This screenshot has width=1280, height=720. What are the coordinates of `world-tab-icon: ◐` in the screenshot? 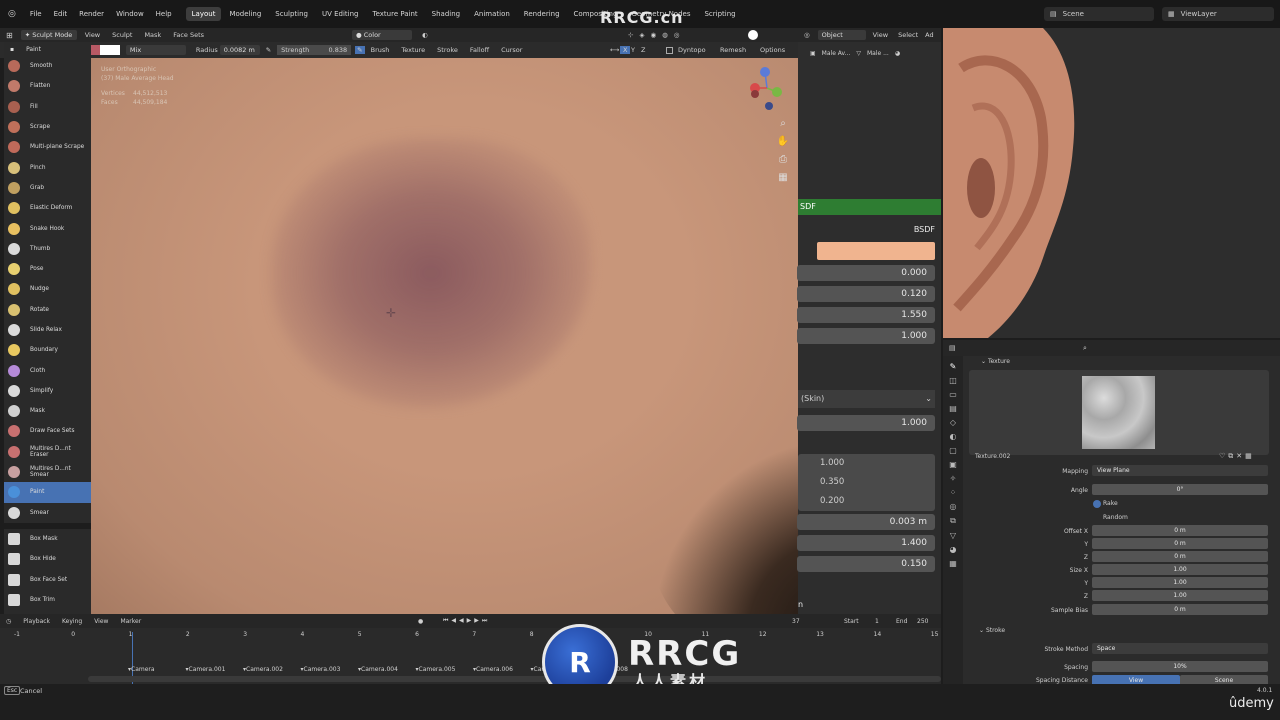 It's located at (953, 436).